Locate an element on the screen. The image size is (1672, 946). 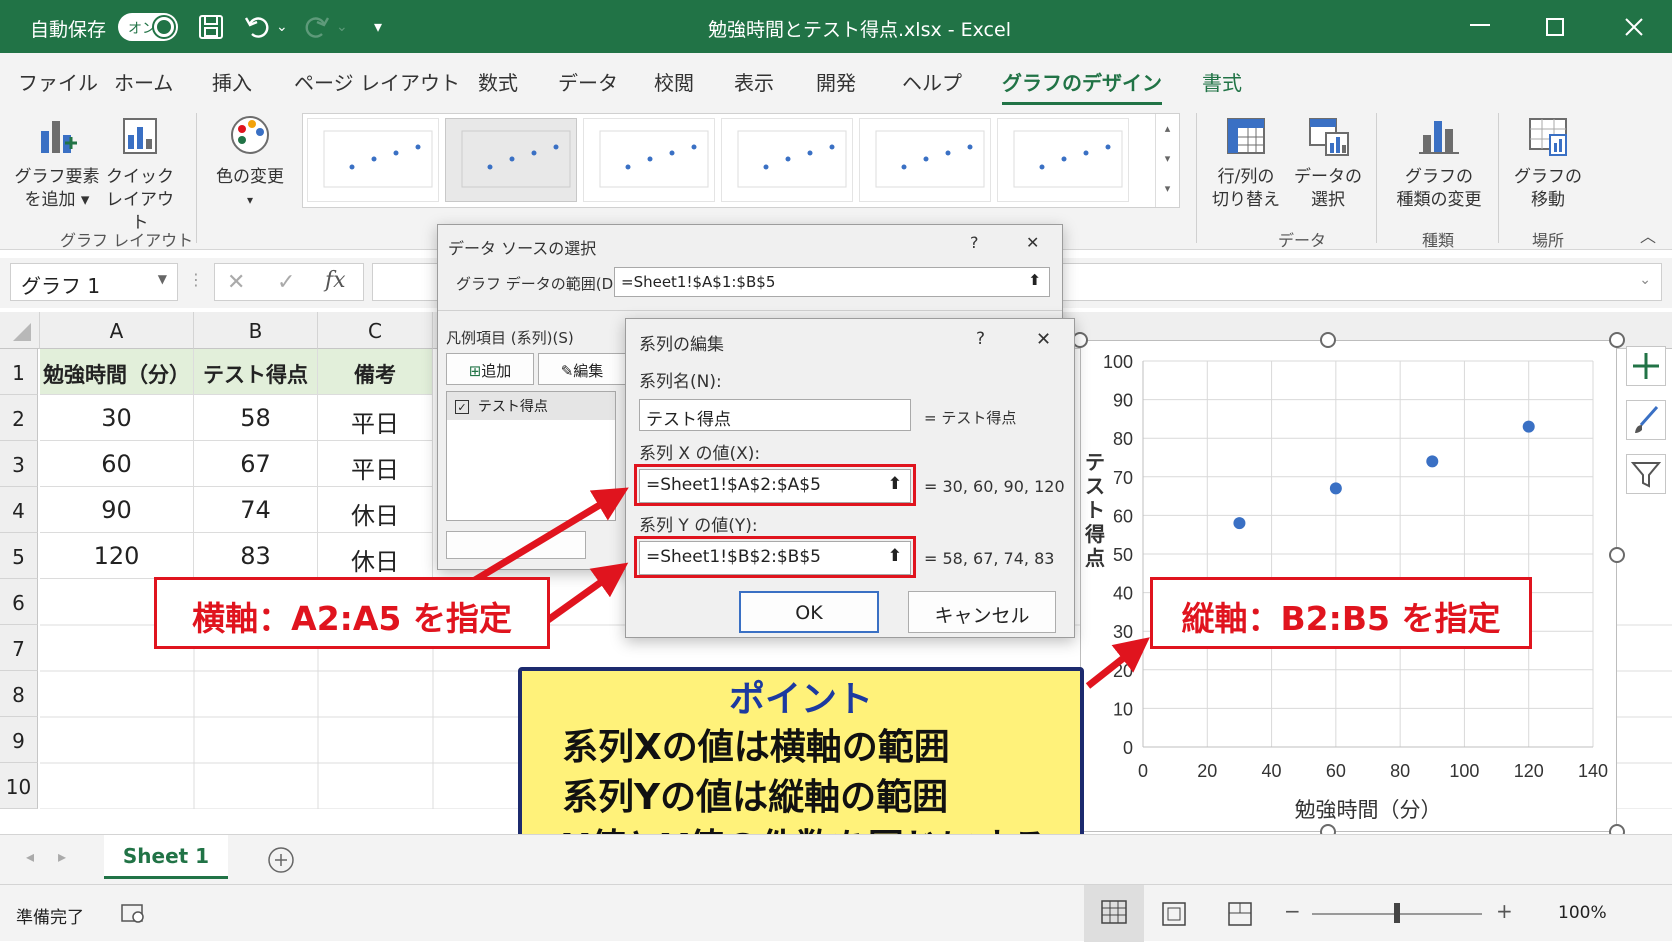
row-header-5: 5 is located at coordinates (19, 556).